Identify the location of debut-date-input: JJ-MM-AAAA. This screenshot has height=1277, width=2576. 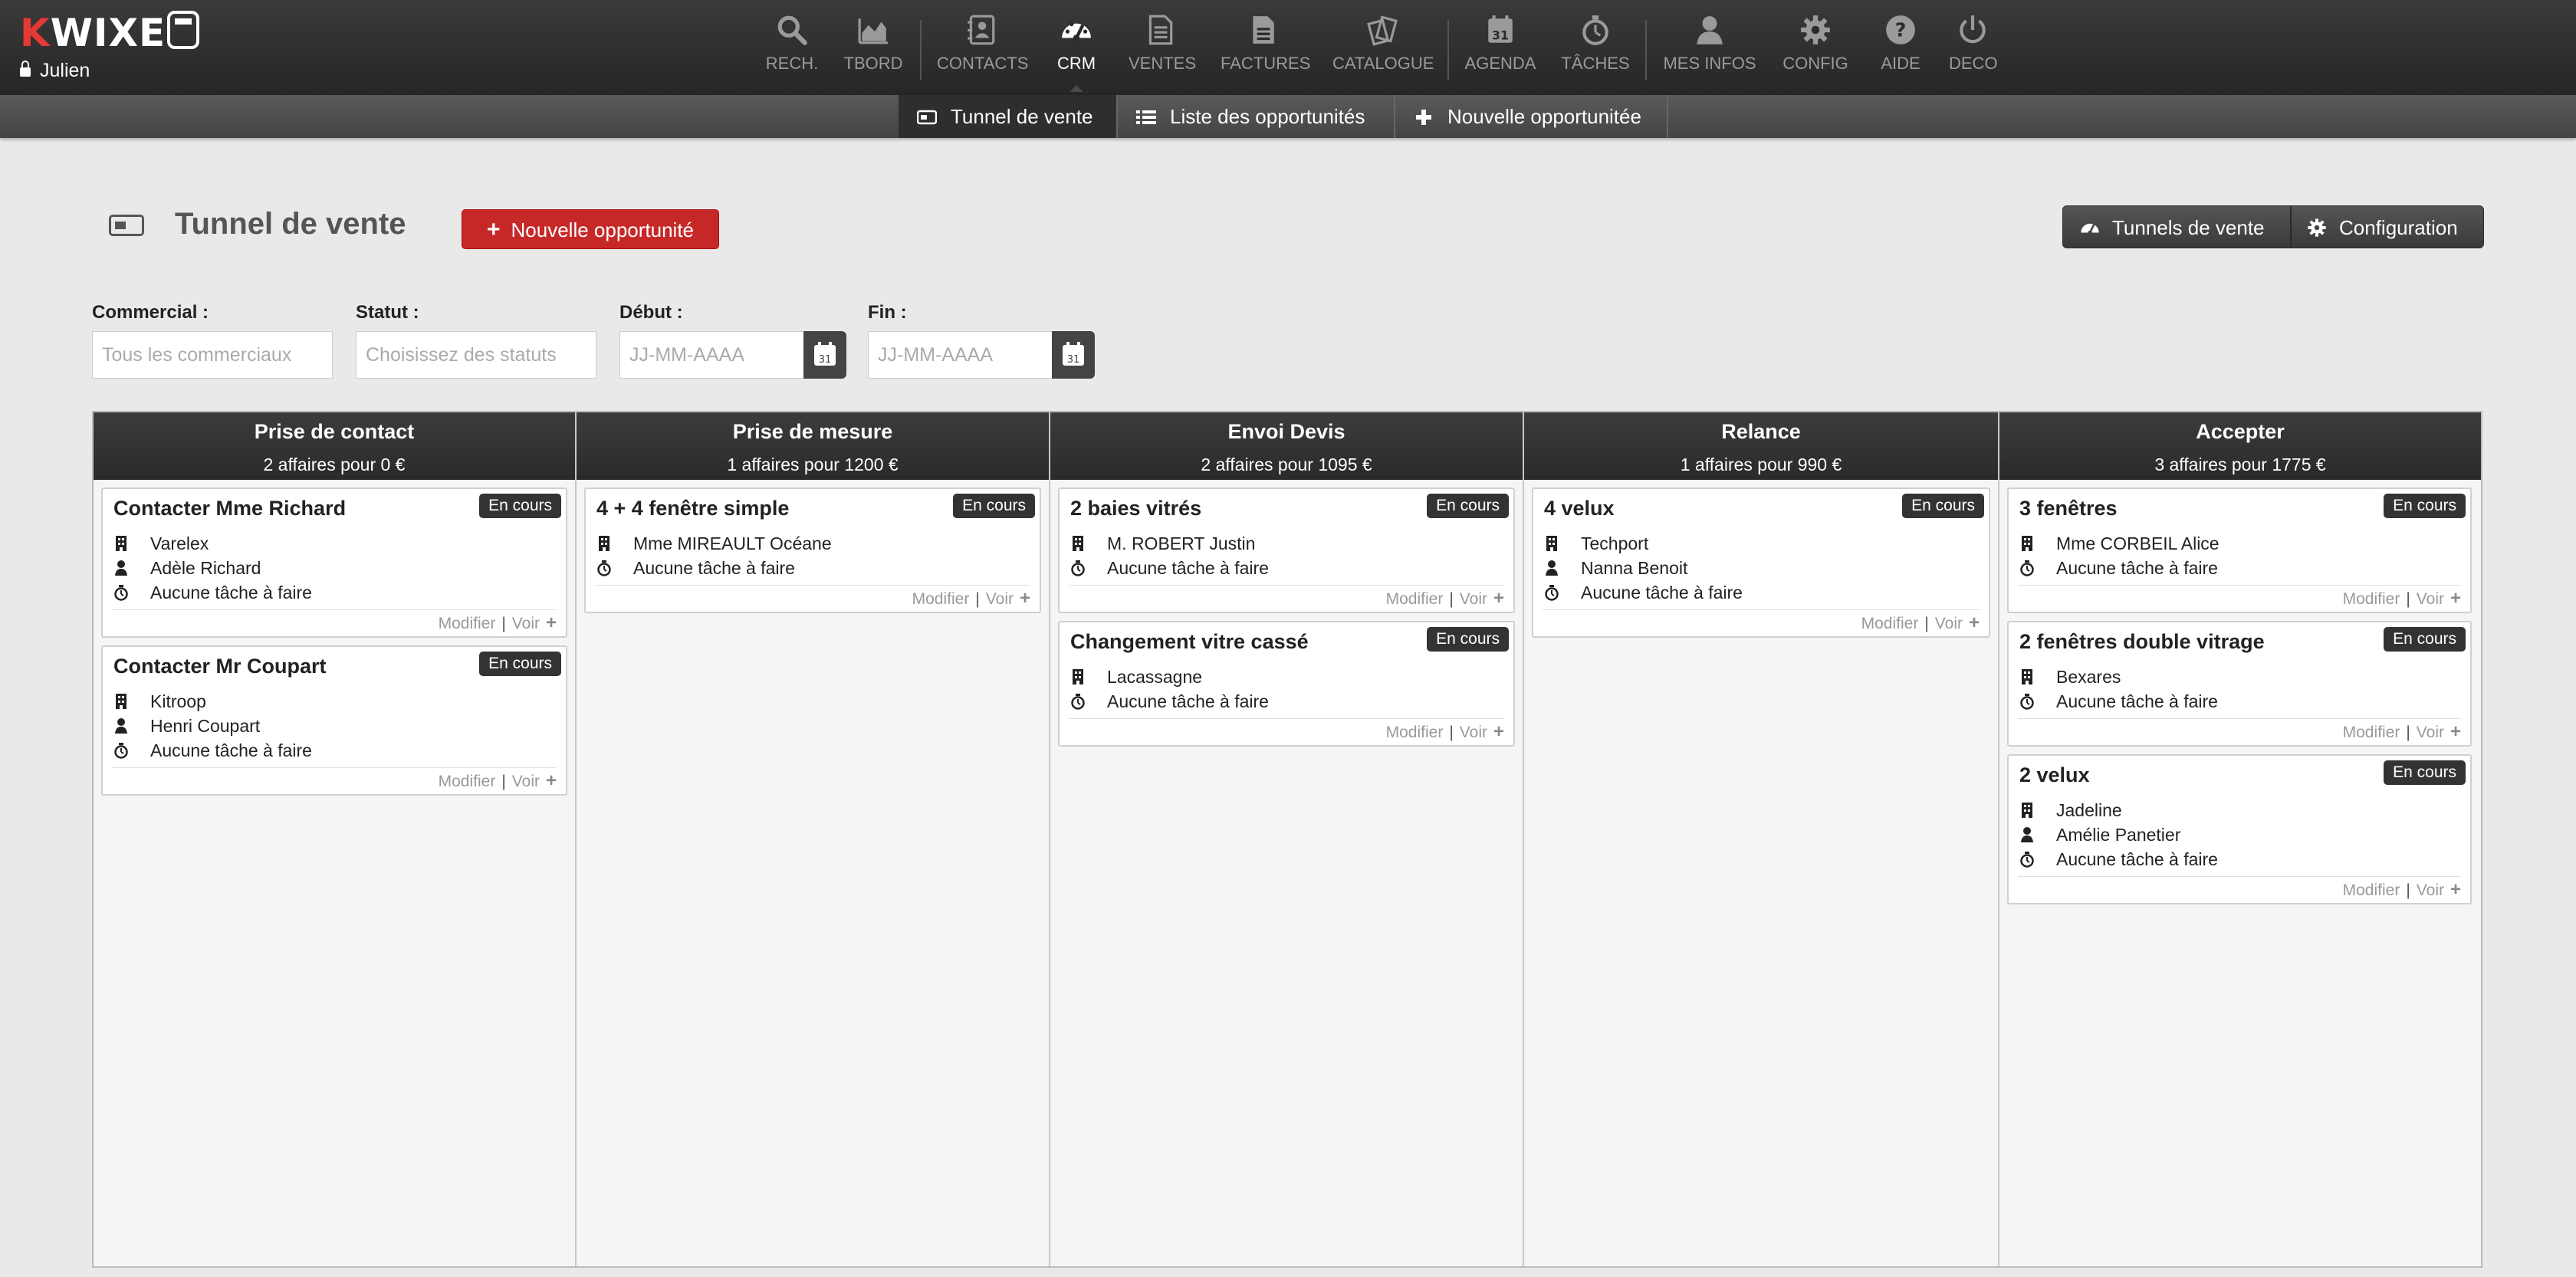
(712, 355).